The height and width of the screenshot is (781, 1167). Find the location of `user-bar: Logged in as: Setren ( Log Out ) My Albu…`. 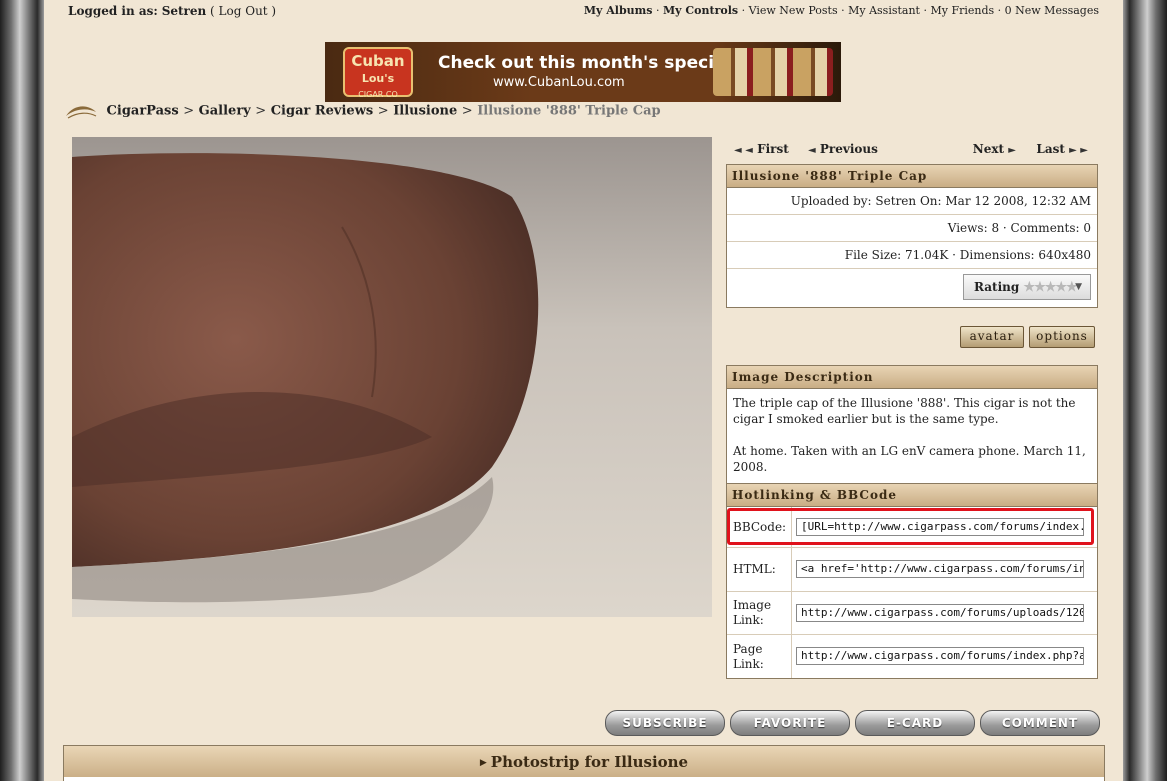

user-bar: Logged in as: Setren ( Log Out ) My Albu… is located at coordinates (583, 12).